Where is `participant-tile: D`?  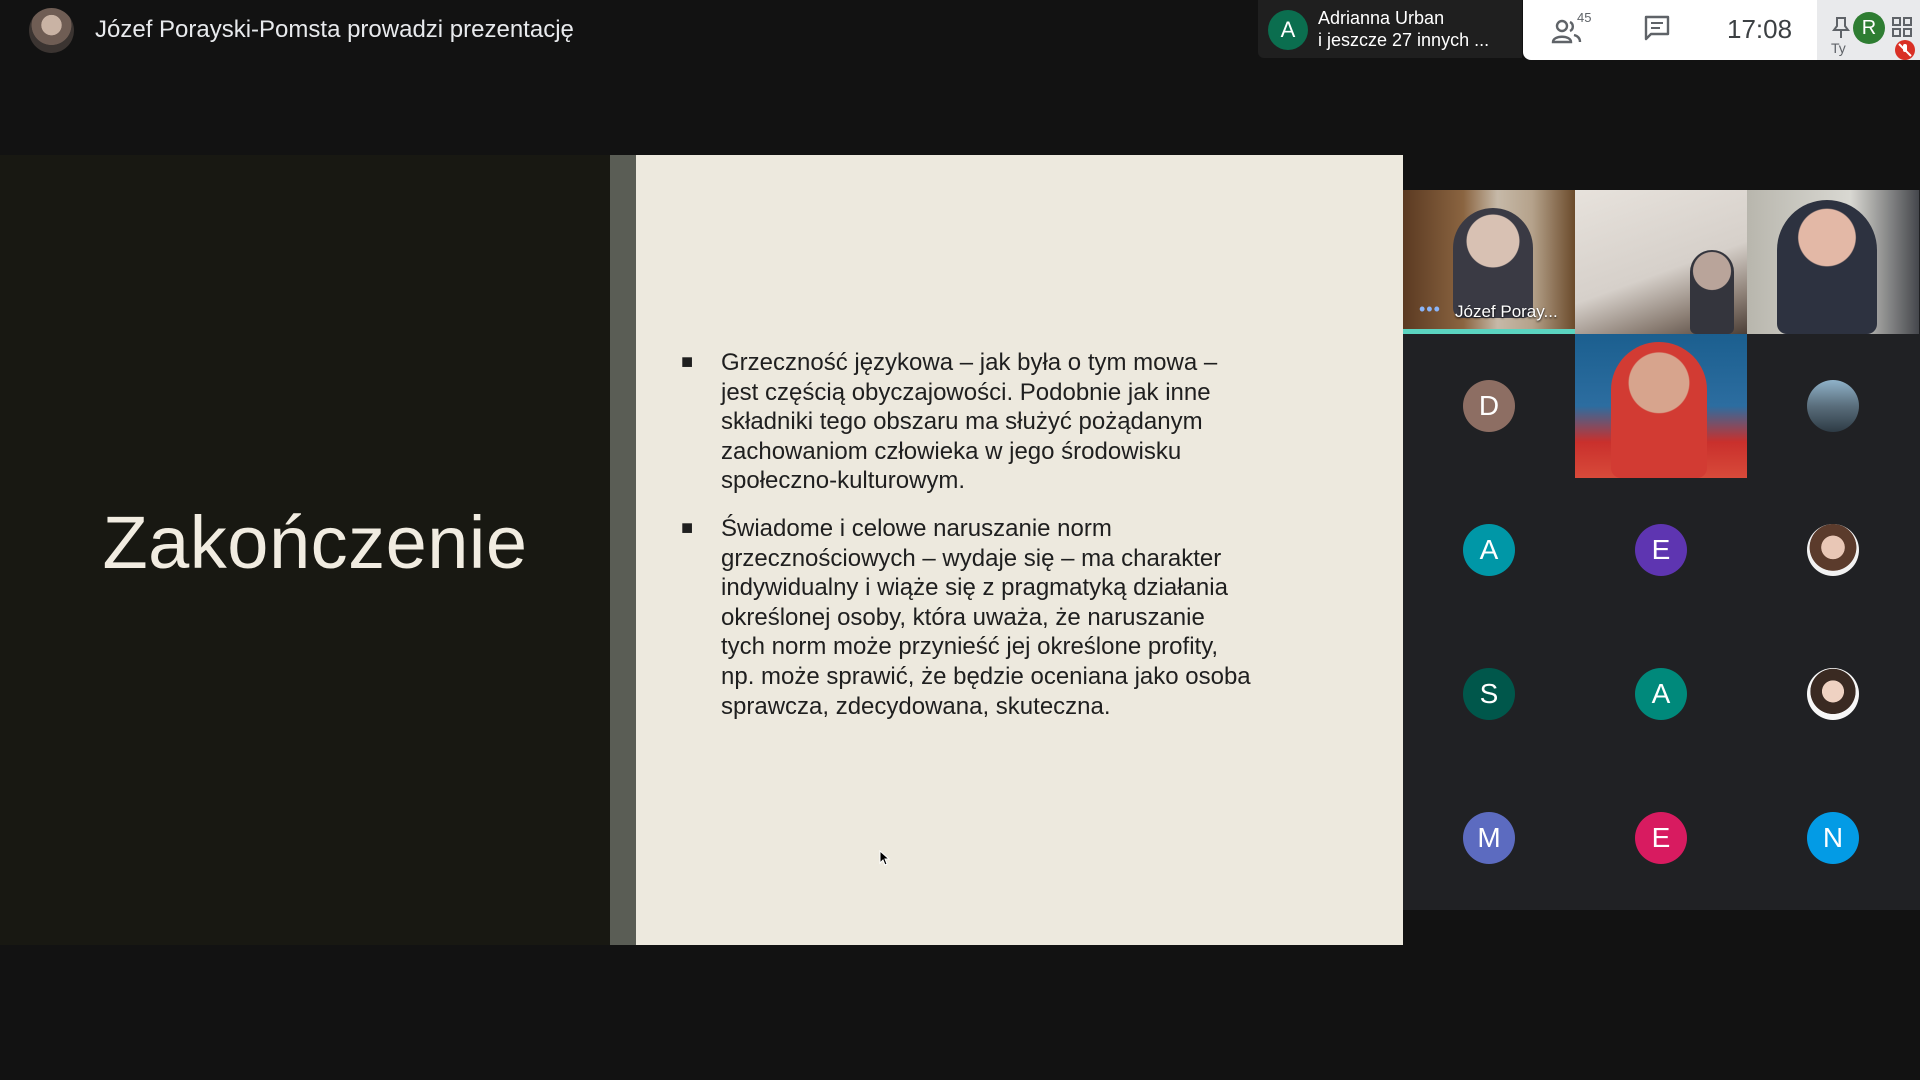 participant-tile: D is located at coordinates (1489, 406).